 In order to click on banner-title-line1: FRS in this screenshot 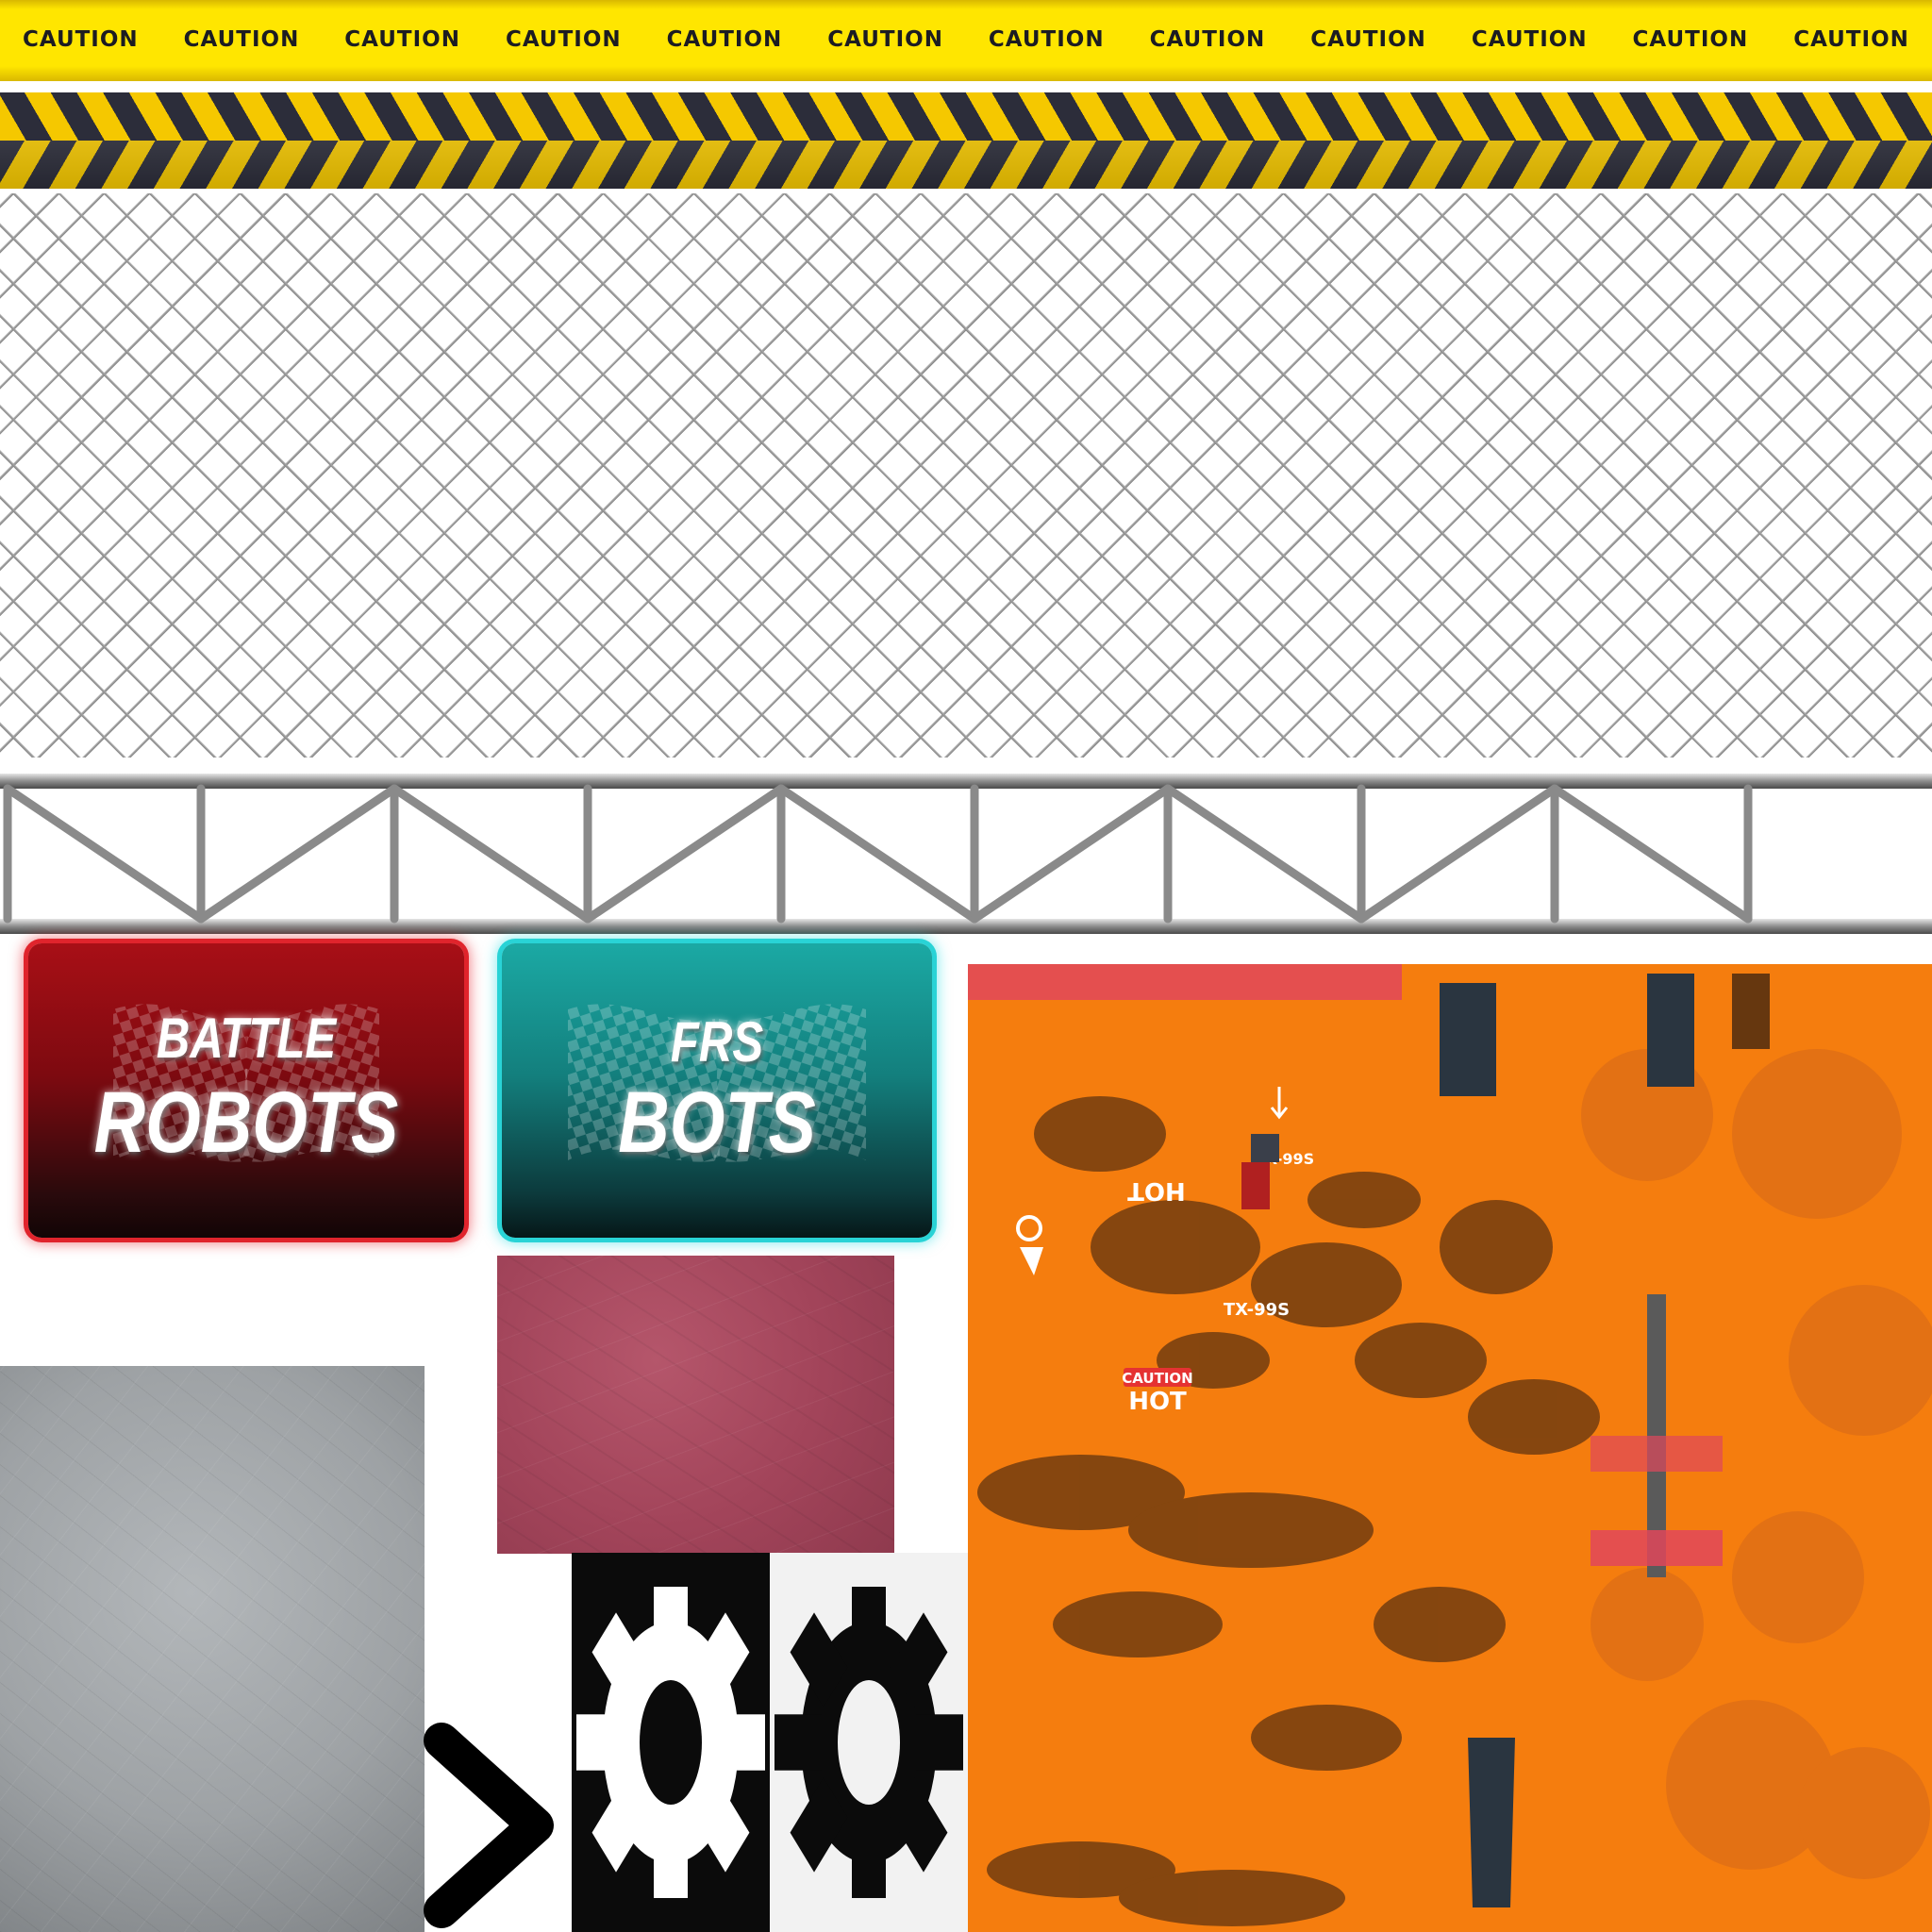, I will do `click(717, 1042)`.